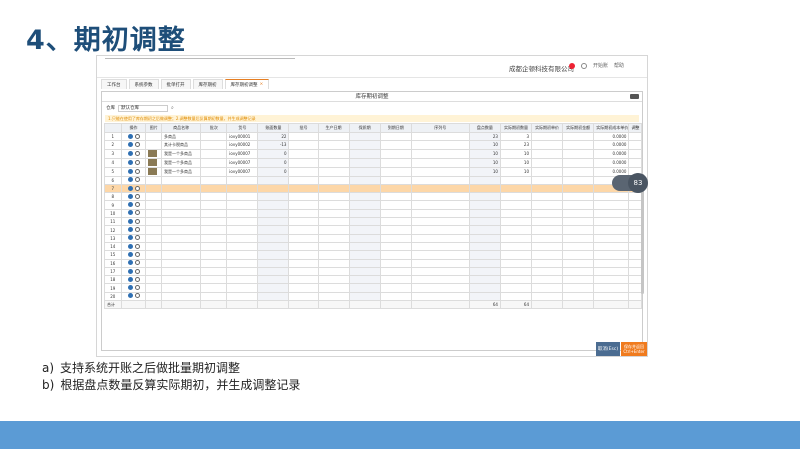 This screenshot has width=800, height=449. Describe the element at coordinates (133, 128) in the screenshot. I see `column-header: 操作` at that location.